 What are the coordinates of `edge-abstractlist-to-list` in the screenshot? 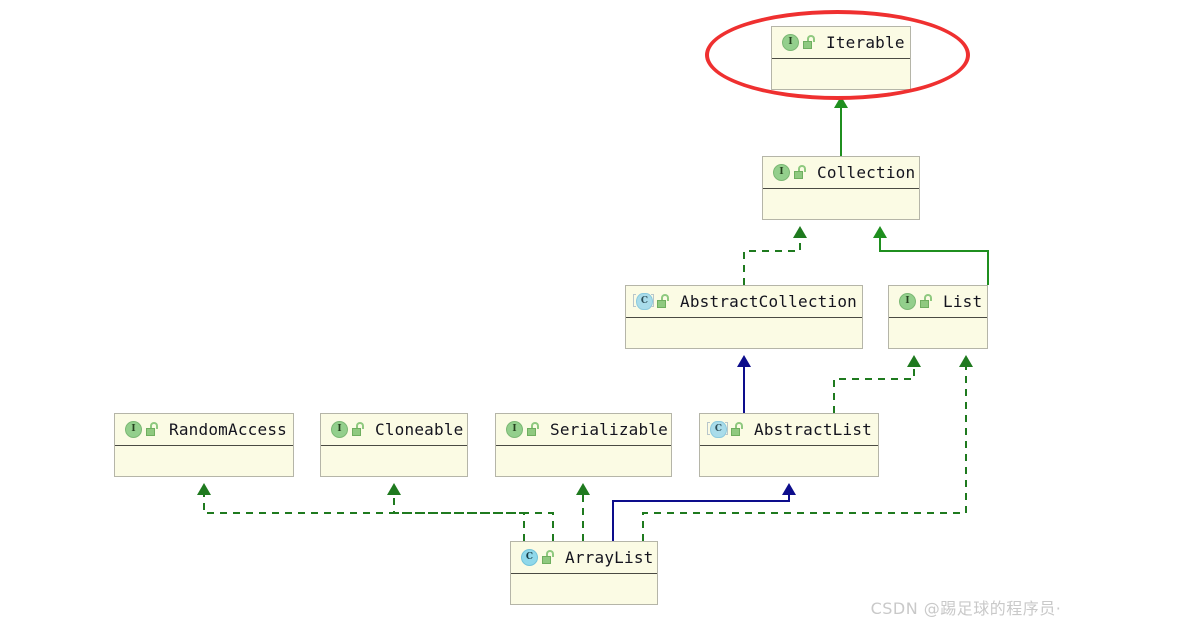 It's located at (877, 384).